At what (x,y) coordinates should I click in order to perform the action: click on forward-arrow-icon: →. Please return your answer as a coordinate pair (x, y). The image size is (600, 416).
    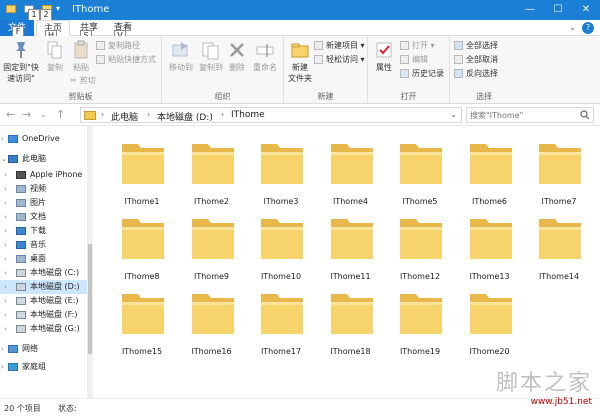
    Looking at the image, I should click on (26, 114).